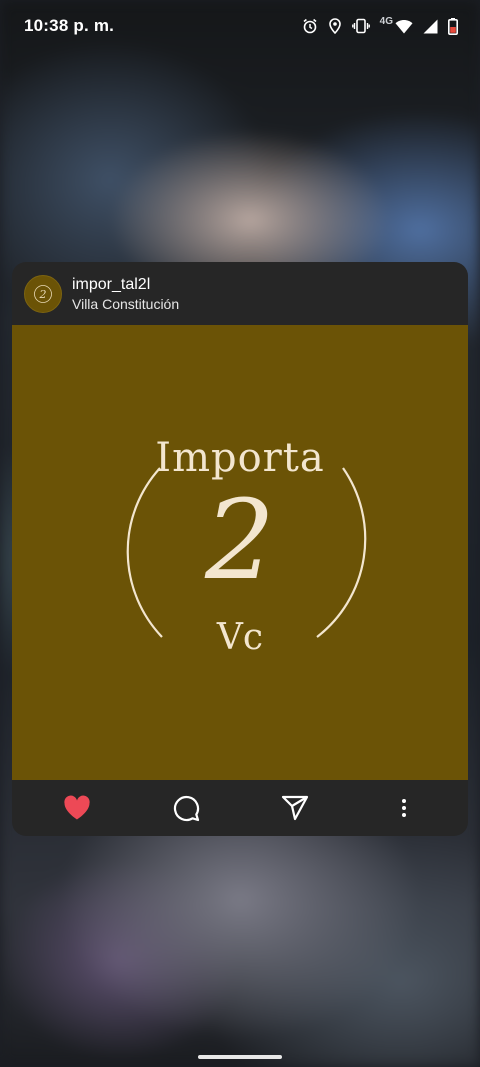 The image size is (480, 1067). I want to click on like-button, so click(77, 808).